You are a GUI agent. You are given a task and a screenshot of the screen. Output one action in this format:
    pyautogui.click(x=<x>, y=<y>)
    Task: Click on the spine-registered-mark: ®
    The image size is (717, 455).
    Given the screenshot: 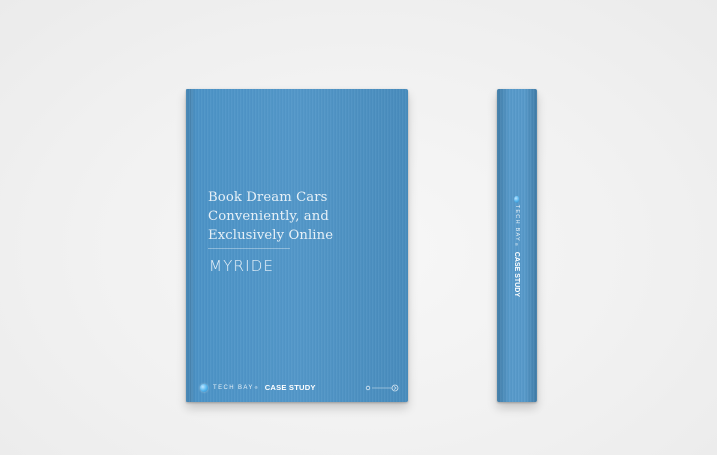 What is the action you would take?
    pyautogui.click(x=517, y=244)
    